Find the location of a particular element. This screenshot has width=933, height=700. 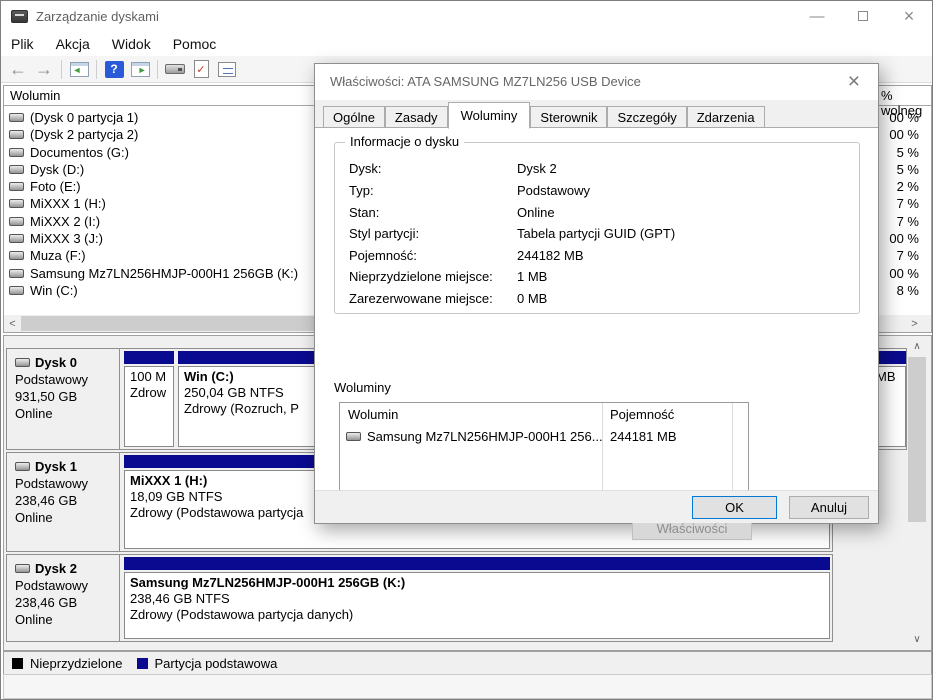

minimize-button: — is located at coordinates (817, 16).